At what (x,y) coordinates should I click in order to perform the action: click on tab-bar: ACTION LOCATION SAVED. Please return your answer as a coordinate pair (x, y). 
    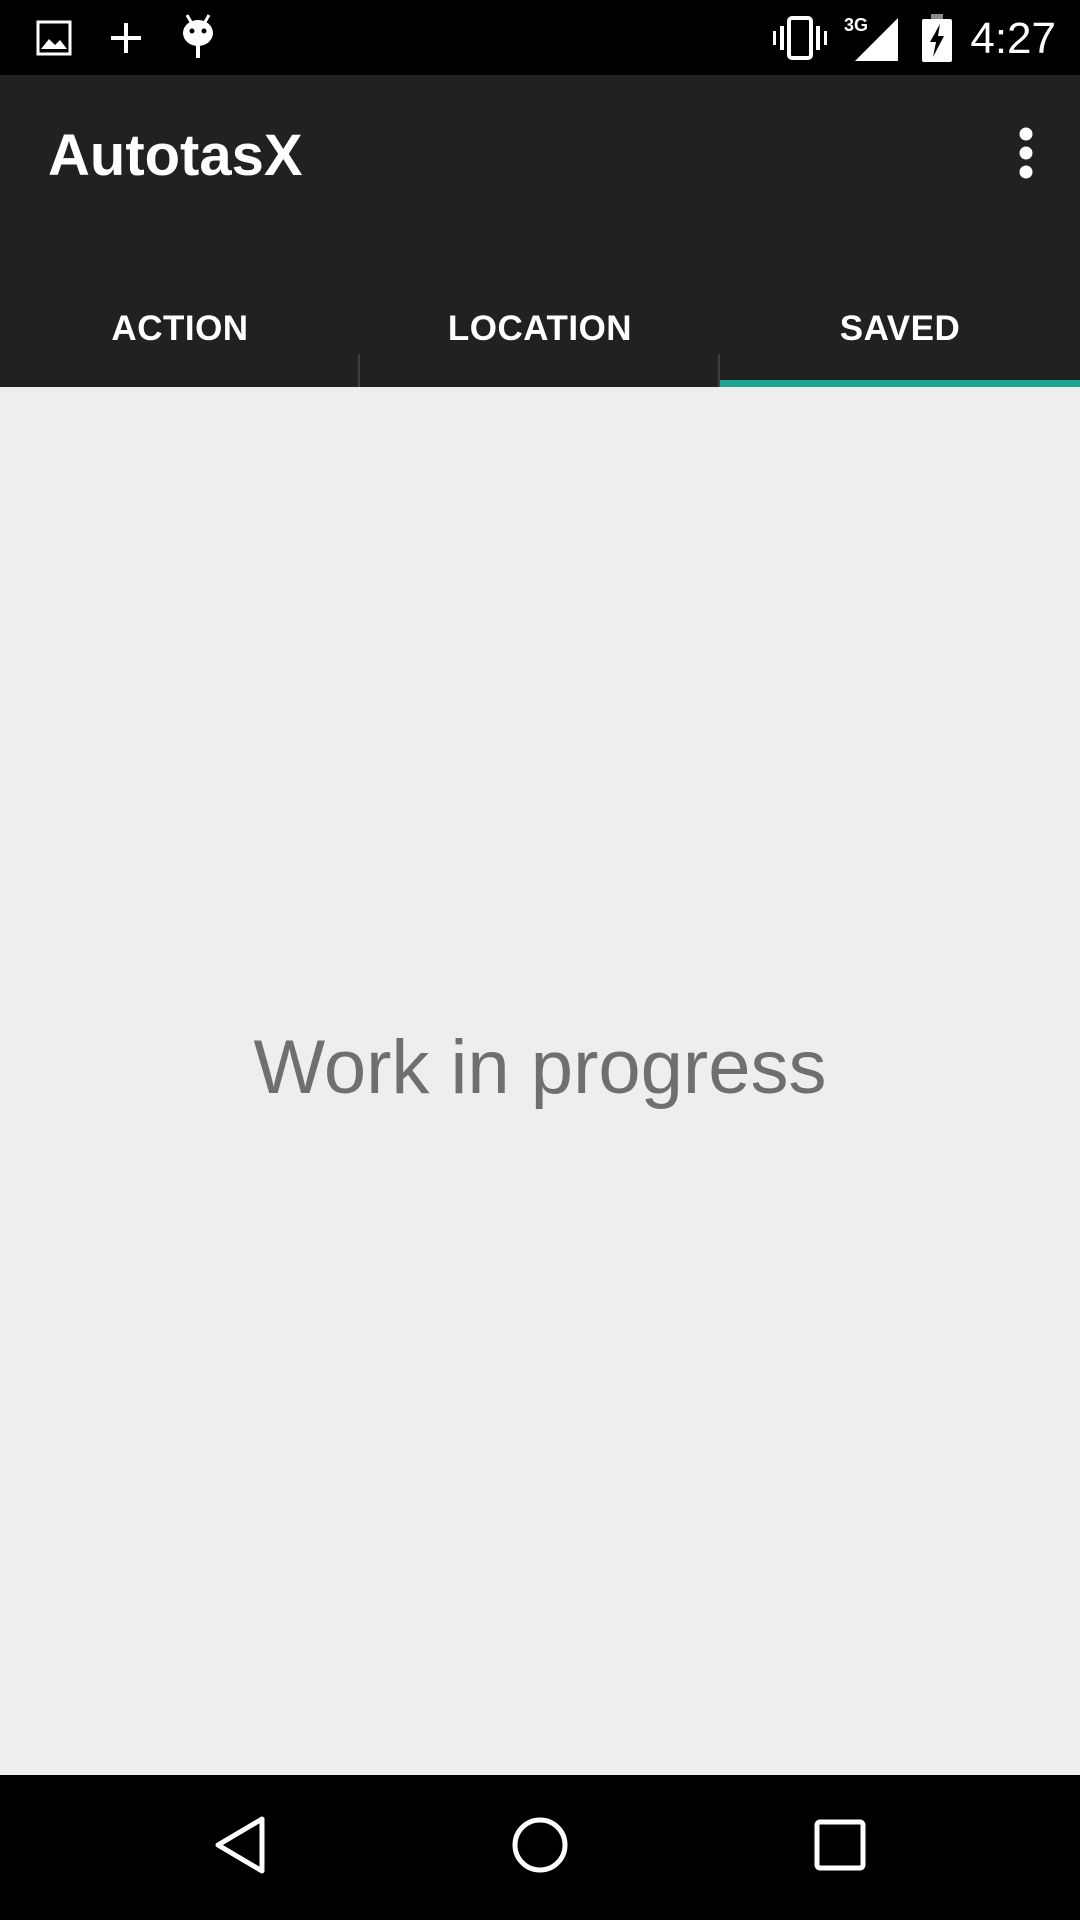
    Looking at the image, I should click on (540, 348).